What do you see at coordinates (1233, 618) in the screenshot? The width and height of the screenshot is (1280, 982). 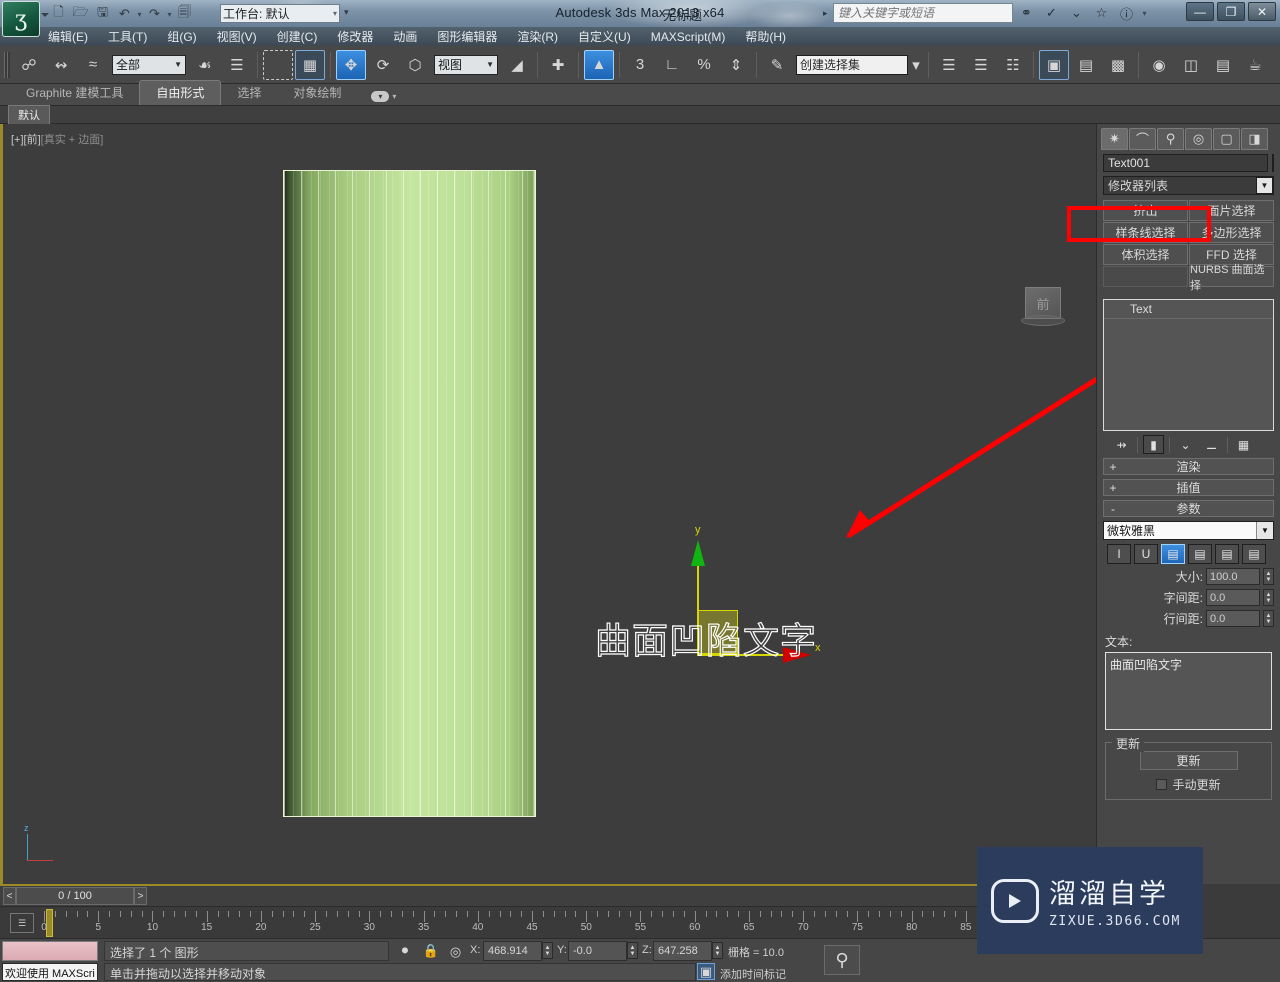 I see `leading-input: 0.0` at bounding box center [1233, 618].